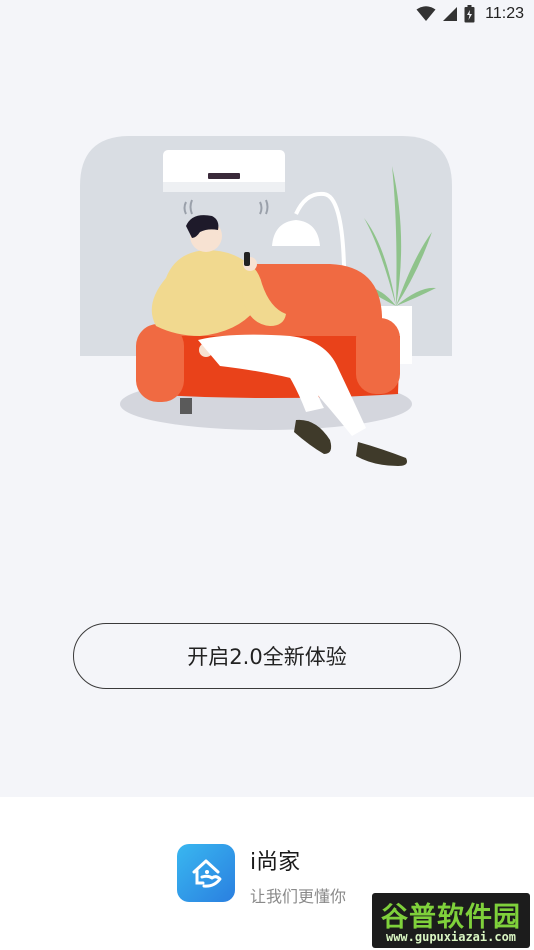 This screenshot has height=950, width=534. I want to click on status-time: 11:23, so click(504, 13).